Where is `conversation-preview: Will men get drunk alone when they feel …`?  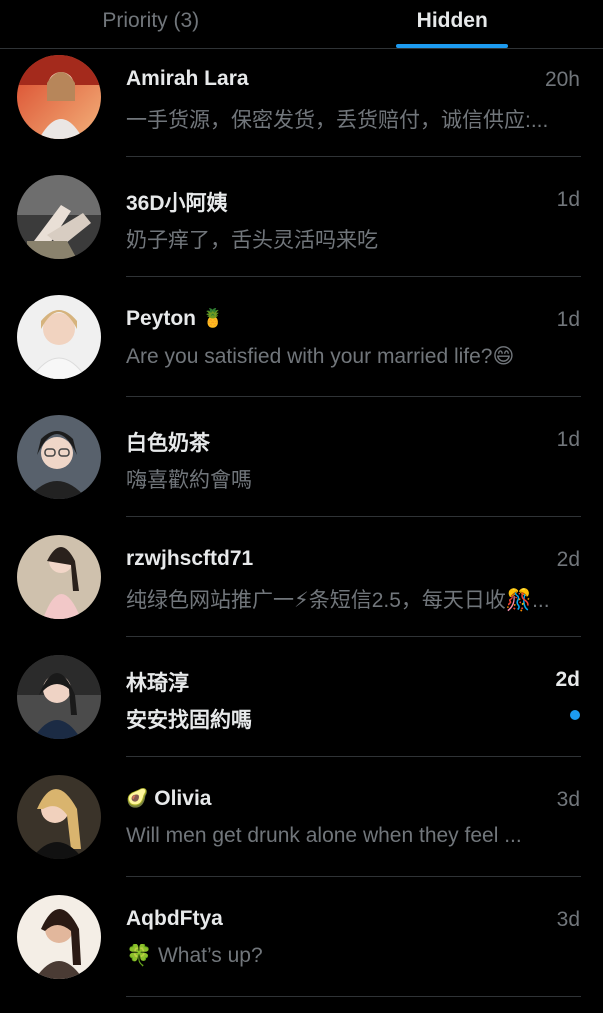 conversation-preview: Will men get drunk alone when they feel … is located at coordinates (324, 835).